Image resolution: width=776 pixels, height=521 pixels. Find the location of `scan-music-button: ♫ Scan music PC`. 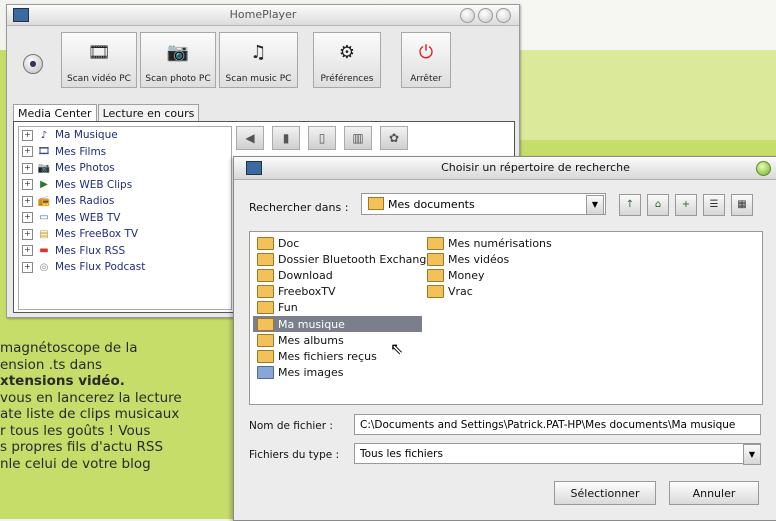

scan-music-button: ♫ Scan music PC is located at coordinates (258, 60).